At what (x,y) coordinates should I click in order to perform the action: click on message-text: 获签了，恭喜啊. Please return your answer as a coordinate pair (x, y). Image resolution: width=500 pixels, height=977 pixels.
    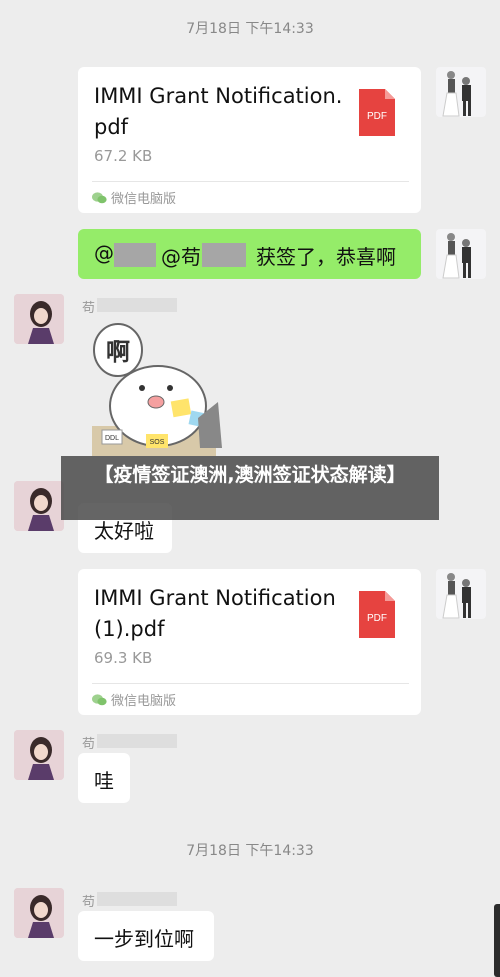
    Looking at the image, I should click on (326, 257).